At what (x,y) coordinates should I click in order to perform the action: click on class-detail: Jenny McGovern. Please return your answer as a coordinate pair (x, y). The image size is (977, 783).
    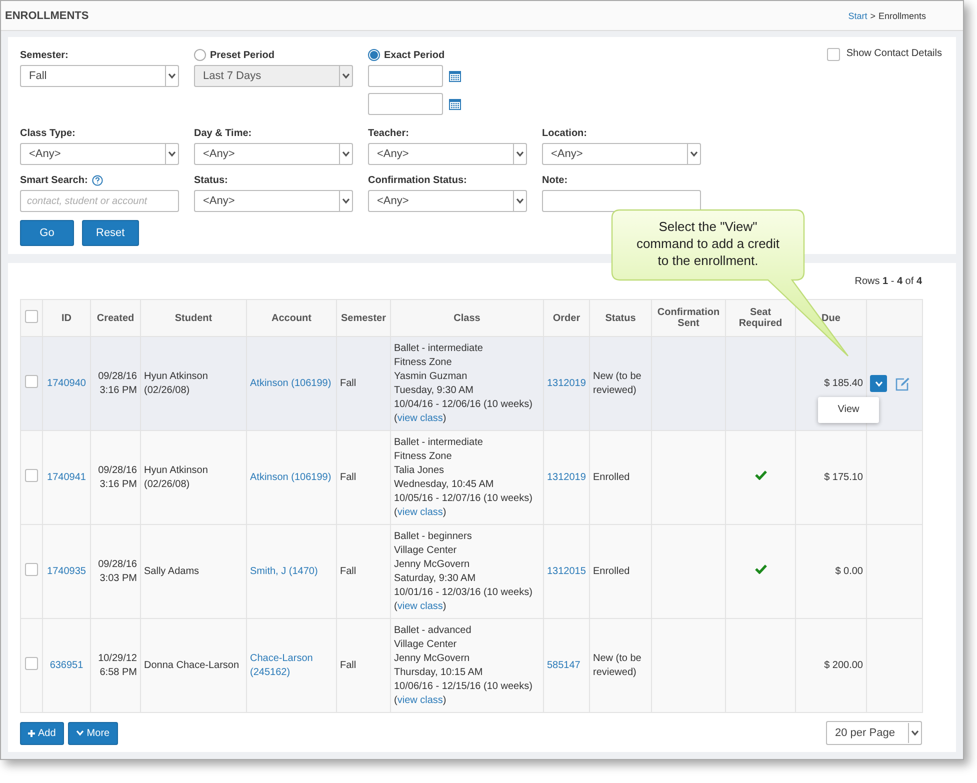
    Looking at the image, I should click on (432, 659).